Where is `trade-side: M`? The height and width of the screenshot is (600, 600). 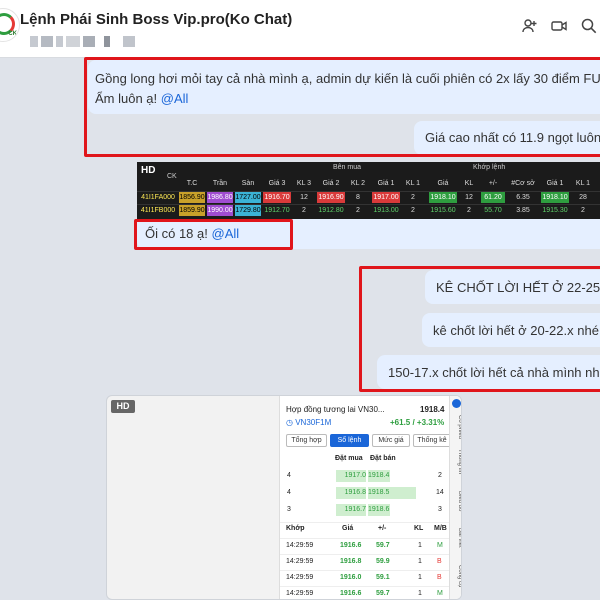 trade-side: M is located at coordinates (440, 545).